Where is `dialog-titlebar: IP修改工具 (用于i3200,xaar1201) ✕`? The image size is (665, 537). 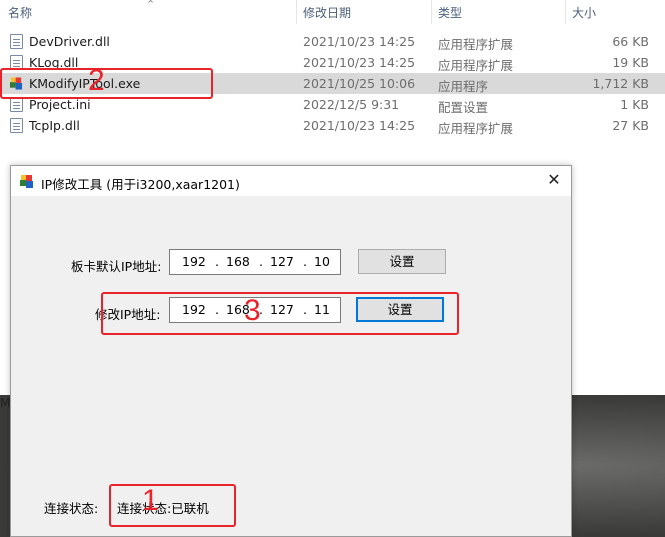
dialog-titlebar: IP修改工具 (用于i3200,xaar1201) ✕ is located at coordinates (291, 181).